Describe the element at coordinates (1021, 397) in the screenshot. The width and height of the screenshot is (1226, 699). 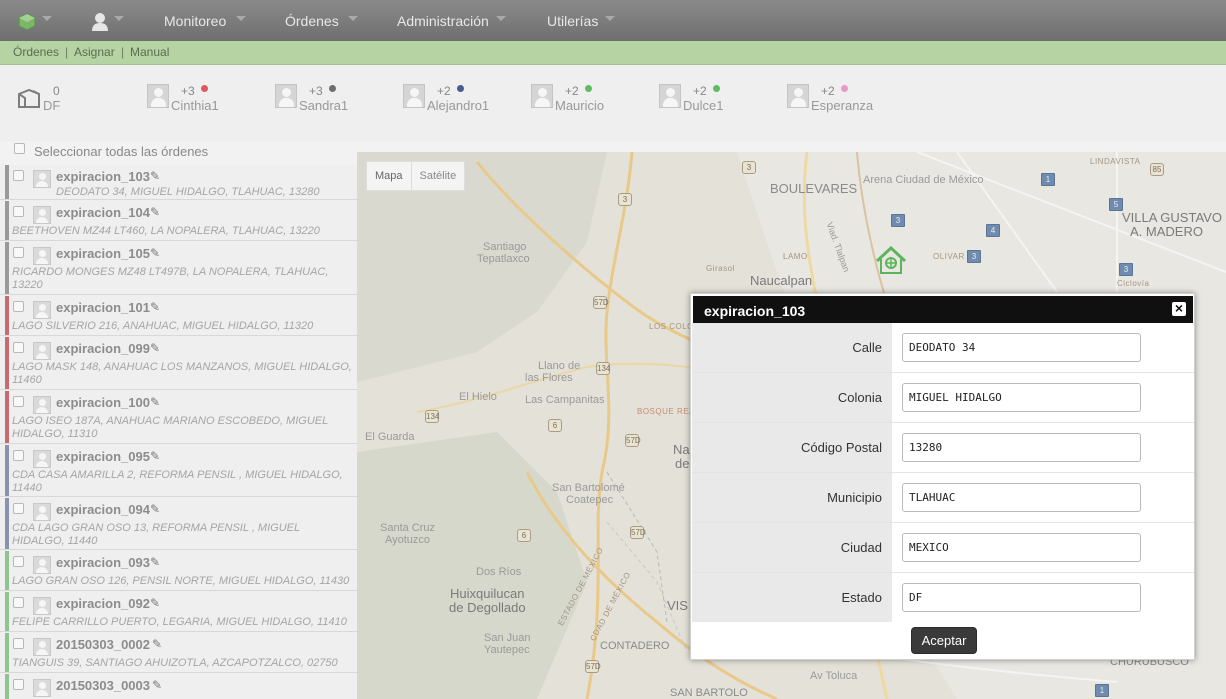
I see `colonia-field: MIGUEL HIDALGO` at that location.